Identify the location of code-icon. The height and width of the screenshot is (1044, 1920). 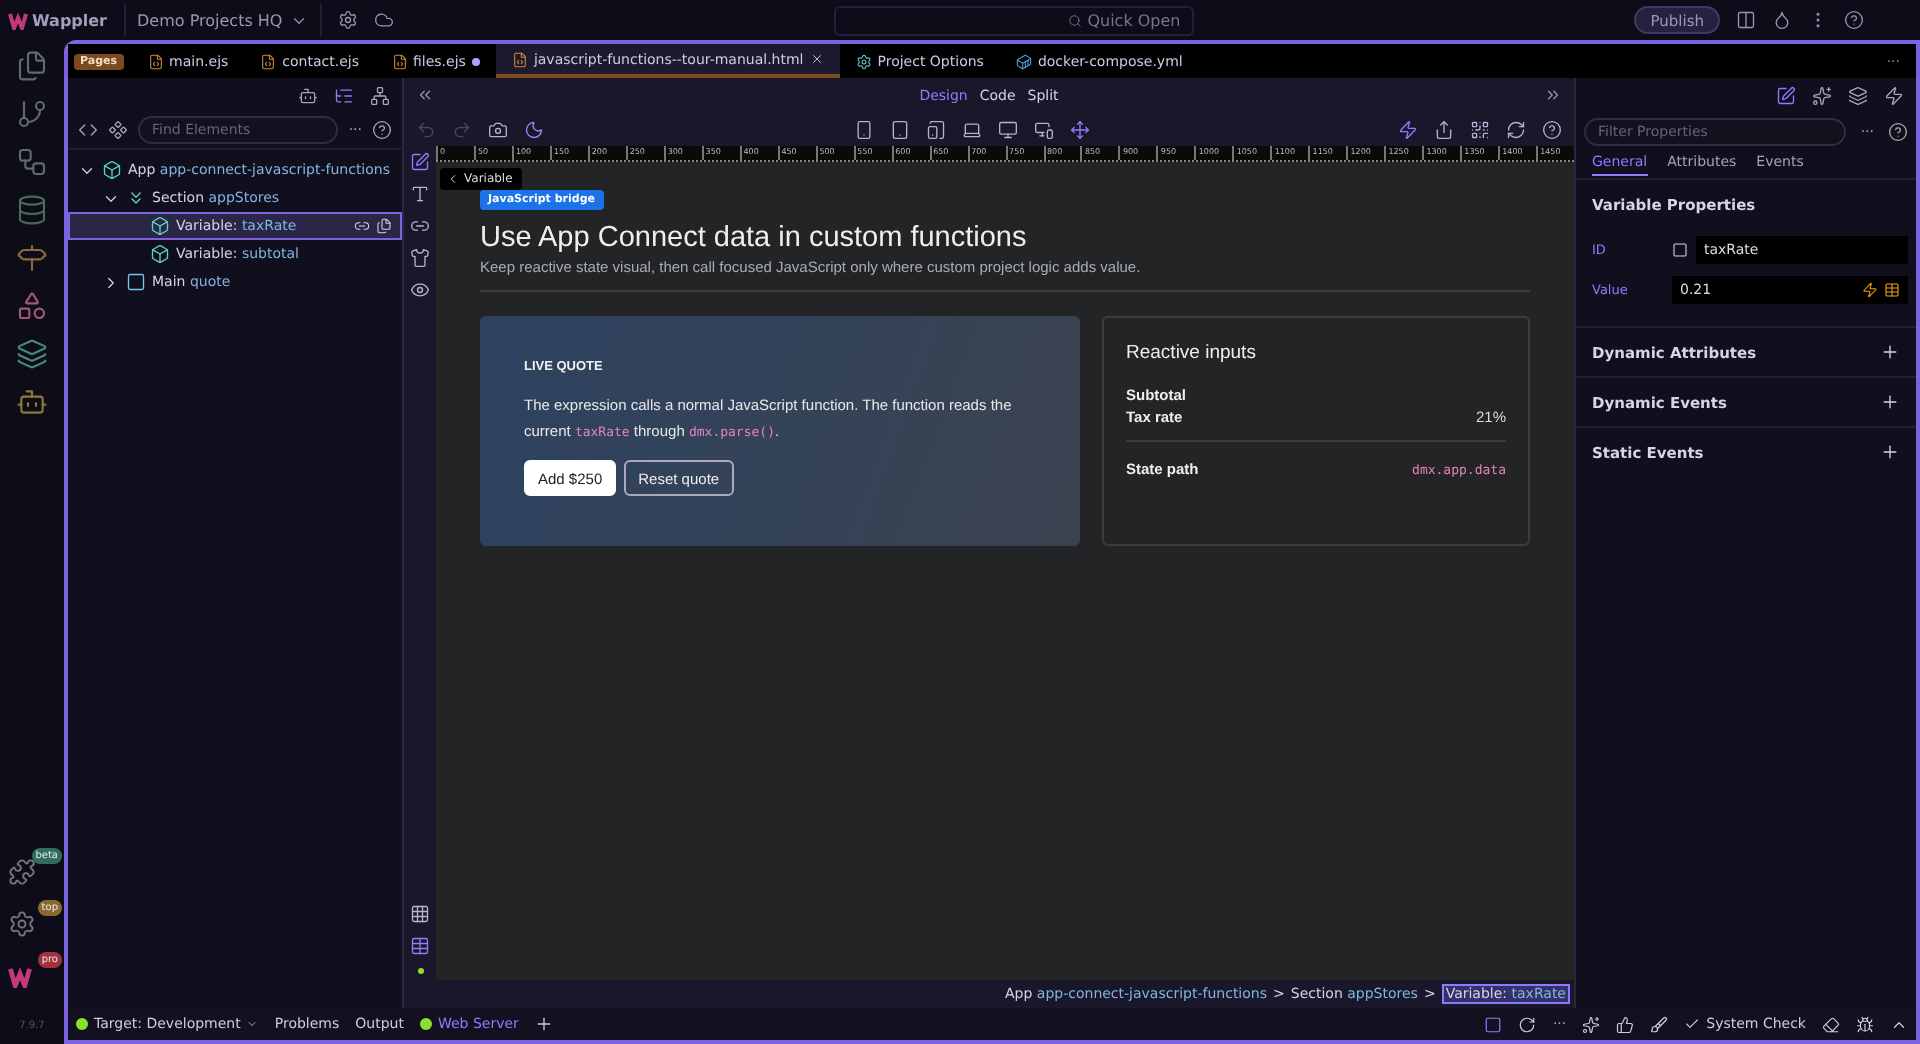
(88, 130).